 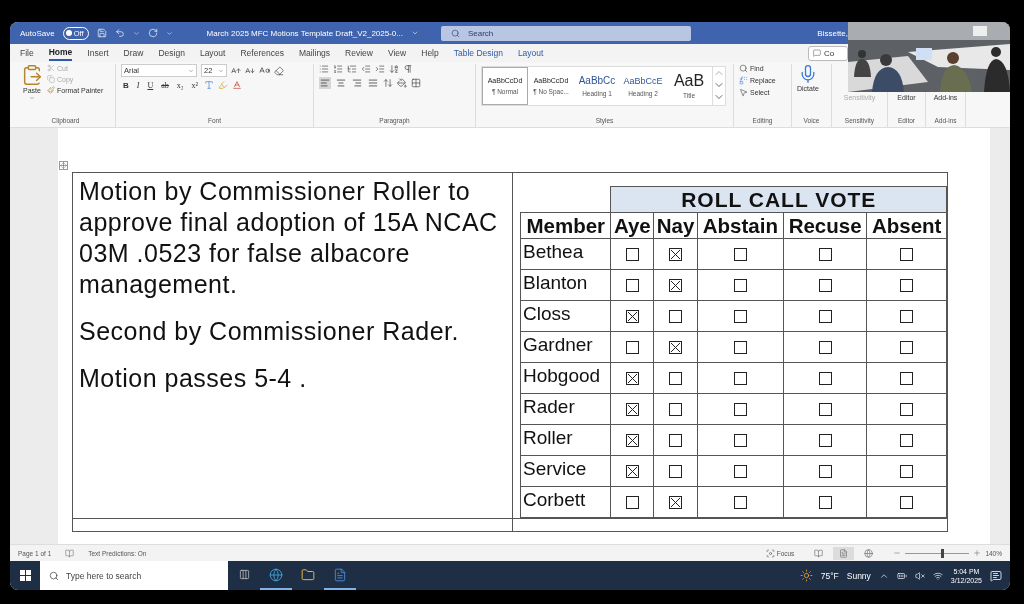 I want to click on muted-volume-icon, so click(x=919, y=575).